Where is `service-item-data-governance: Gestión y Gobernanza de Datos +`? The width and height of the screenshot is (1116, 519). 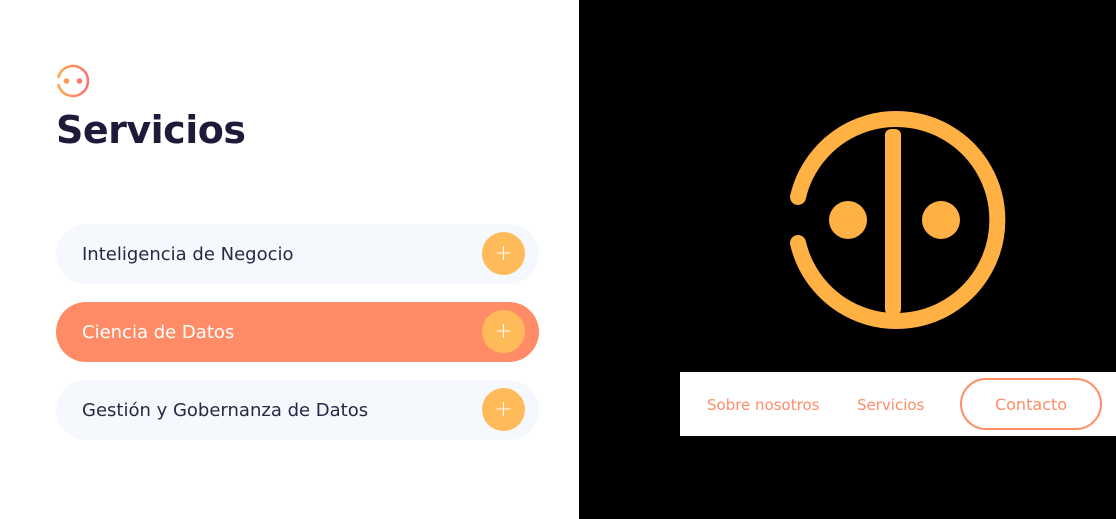 service-item-data-governance: Gestión y Gobernanza de Datos + is located at coordinates (297, 410).